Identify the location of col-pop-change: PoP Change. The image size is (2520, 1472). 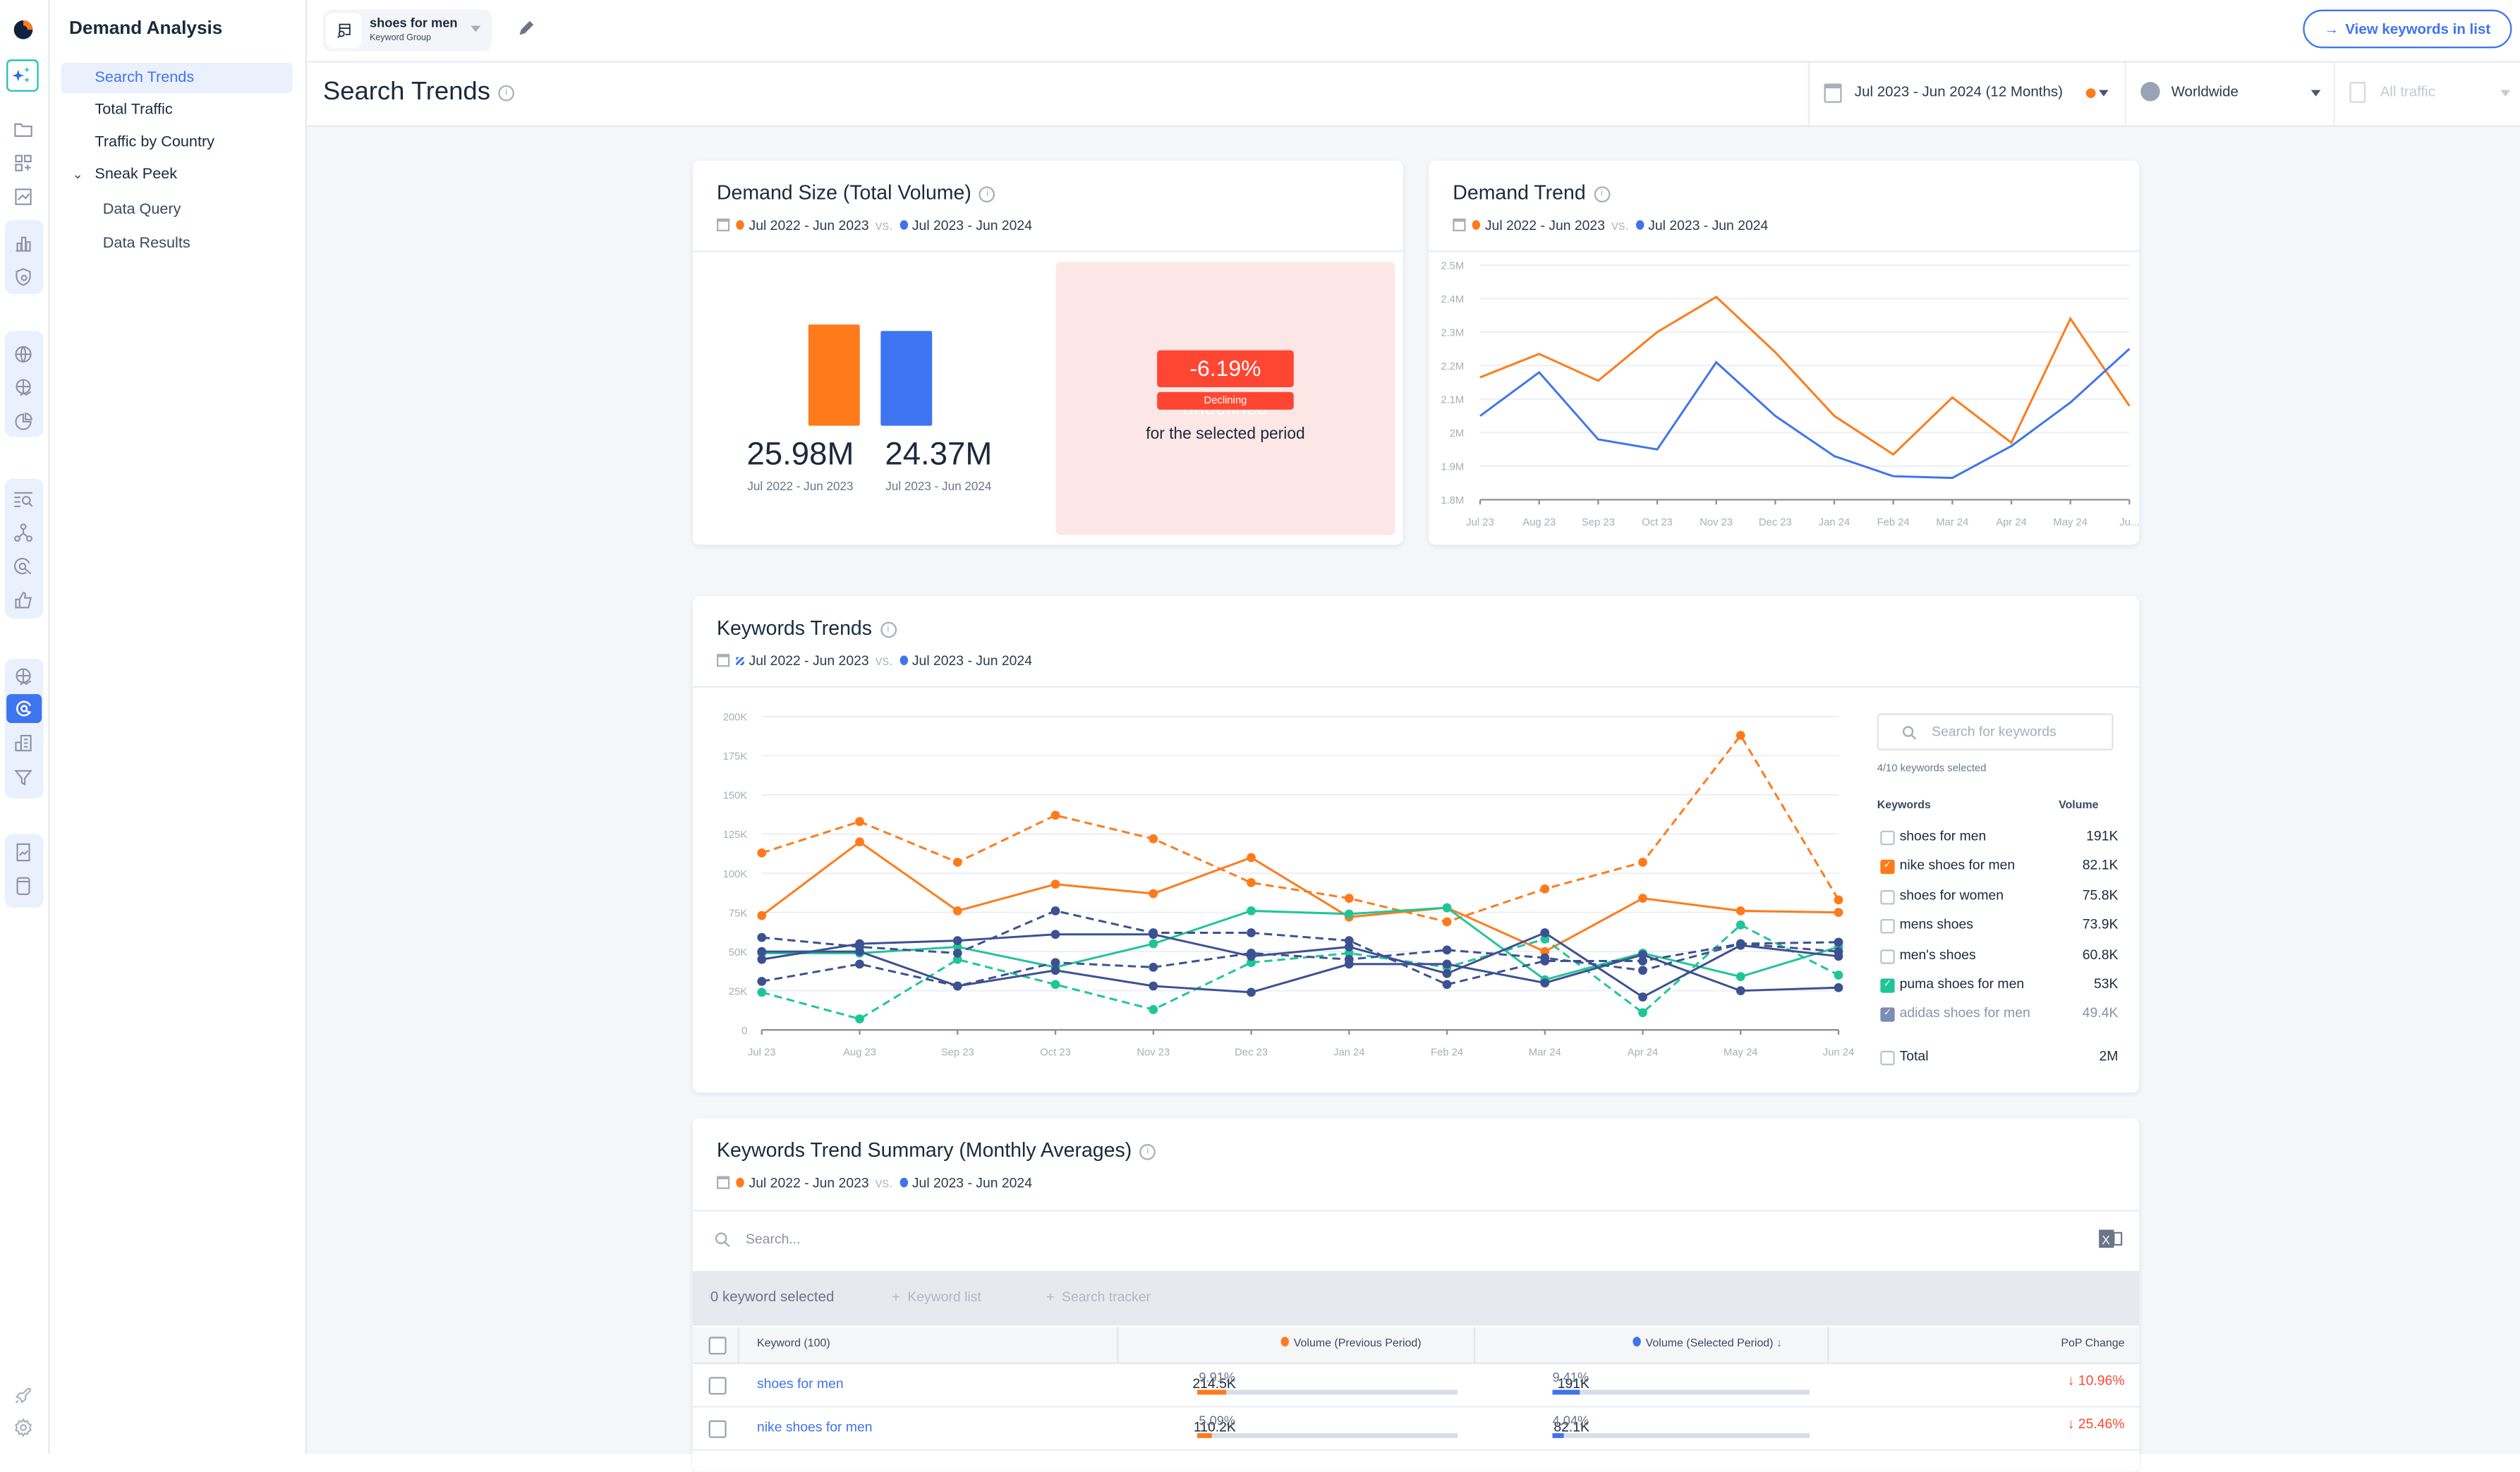
(2092, 1345).